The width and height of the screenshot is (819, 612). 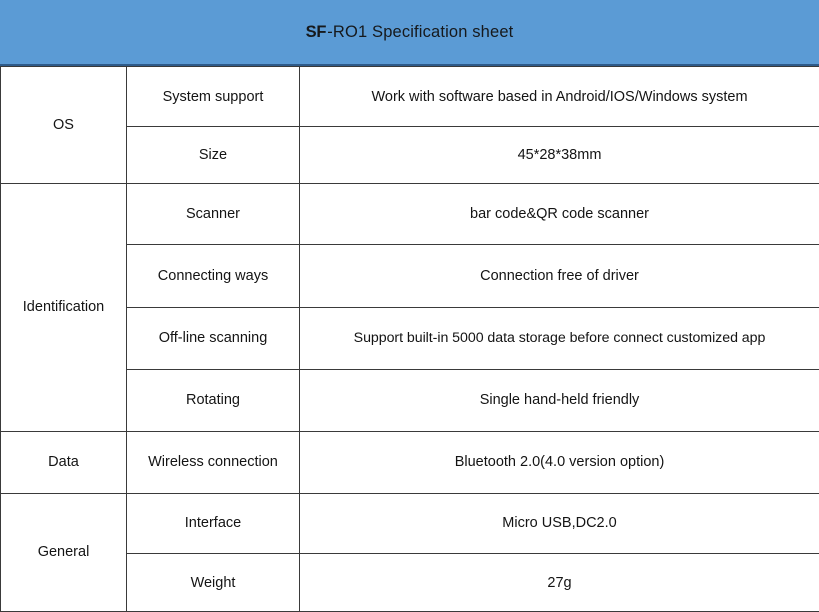 I want to click on page-title-rest: -RO1 Specification sheet, so click(x=420, y=31).